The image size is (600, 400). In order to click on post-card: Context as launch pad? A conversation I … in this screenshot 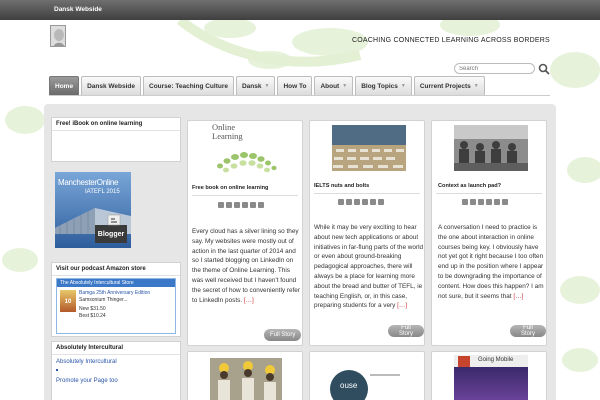, I will do `click(489, 233)`.